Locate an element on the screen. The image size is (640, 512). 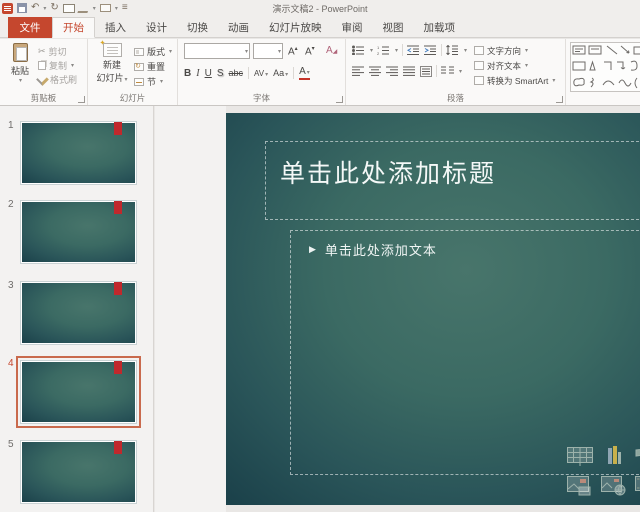
clear-formatting-button: A◢ is located at coordinates (331, 50).